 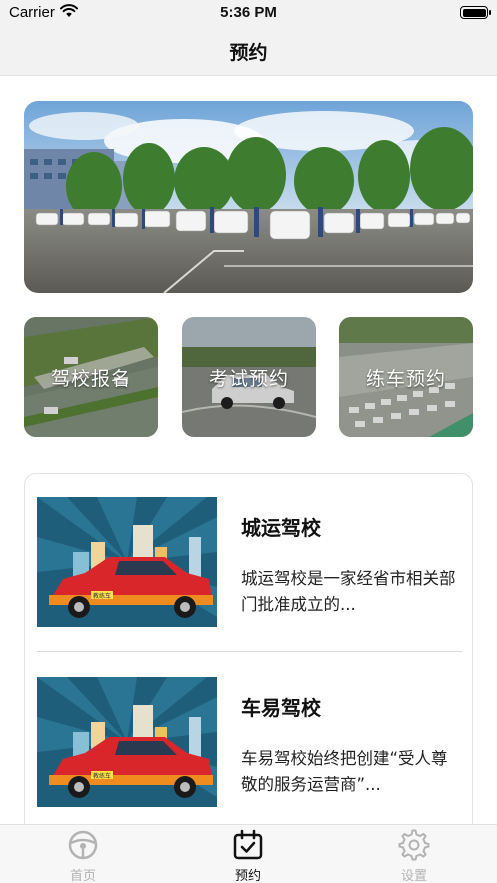 I want to click on tab-label: 设置, so click(x=413, y=876).